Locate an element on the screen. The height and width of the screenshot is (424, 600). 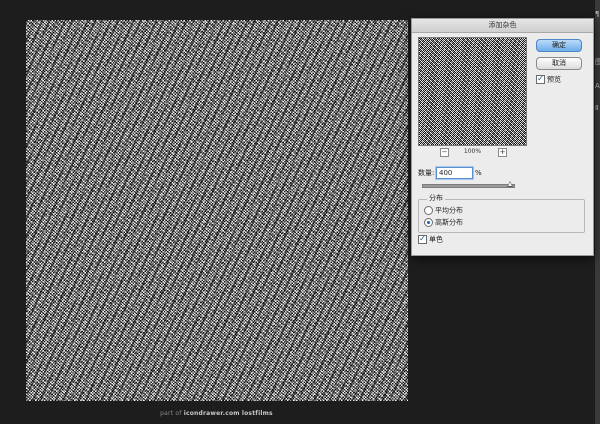
panel-tab-icon-2: Ⅱ is located at coordinates (597, 108).